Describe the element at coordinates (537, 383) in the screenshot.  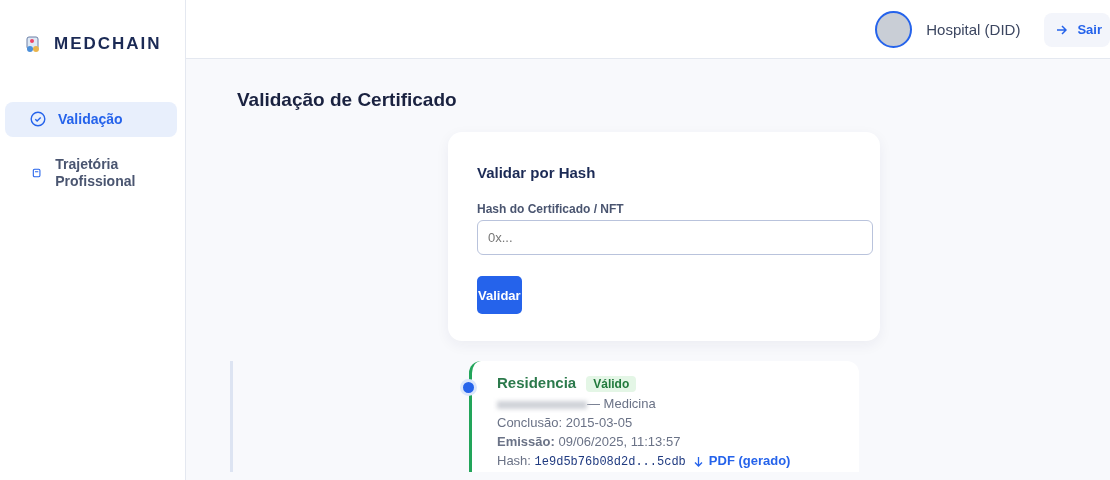
I see `certificate-title: Residencia` at that location.